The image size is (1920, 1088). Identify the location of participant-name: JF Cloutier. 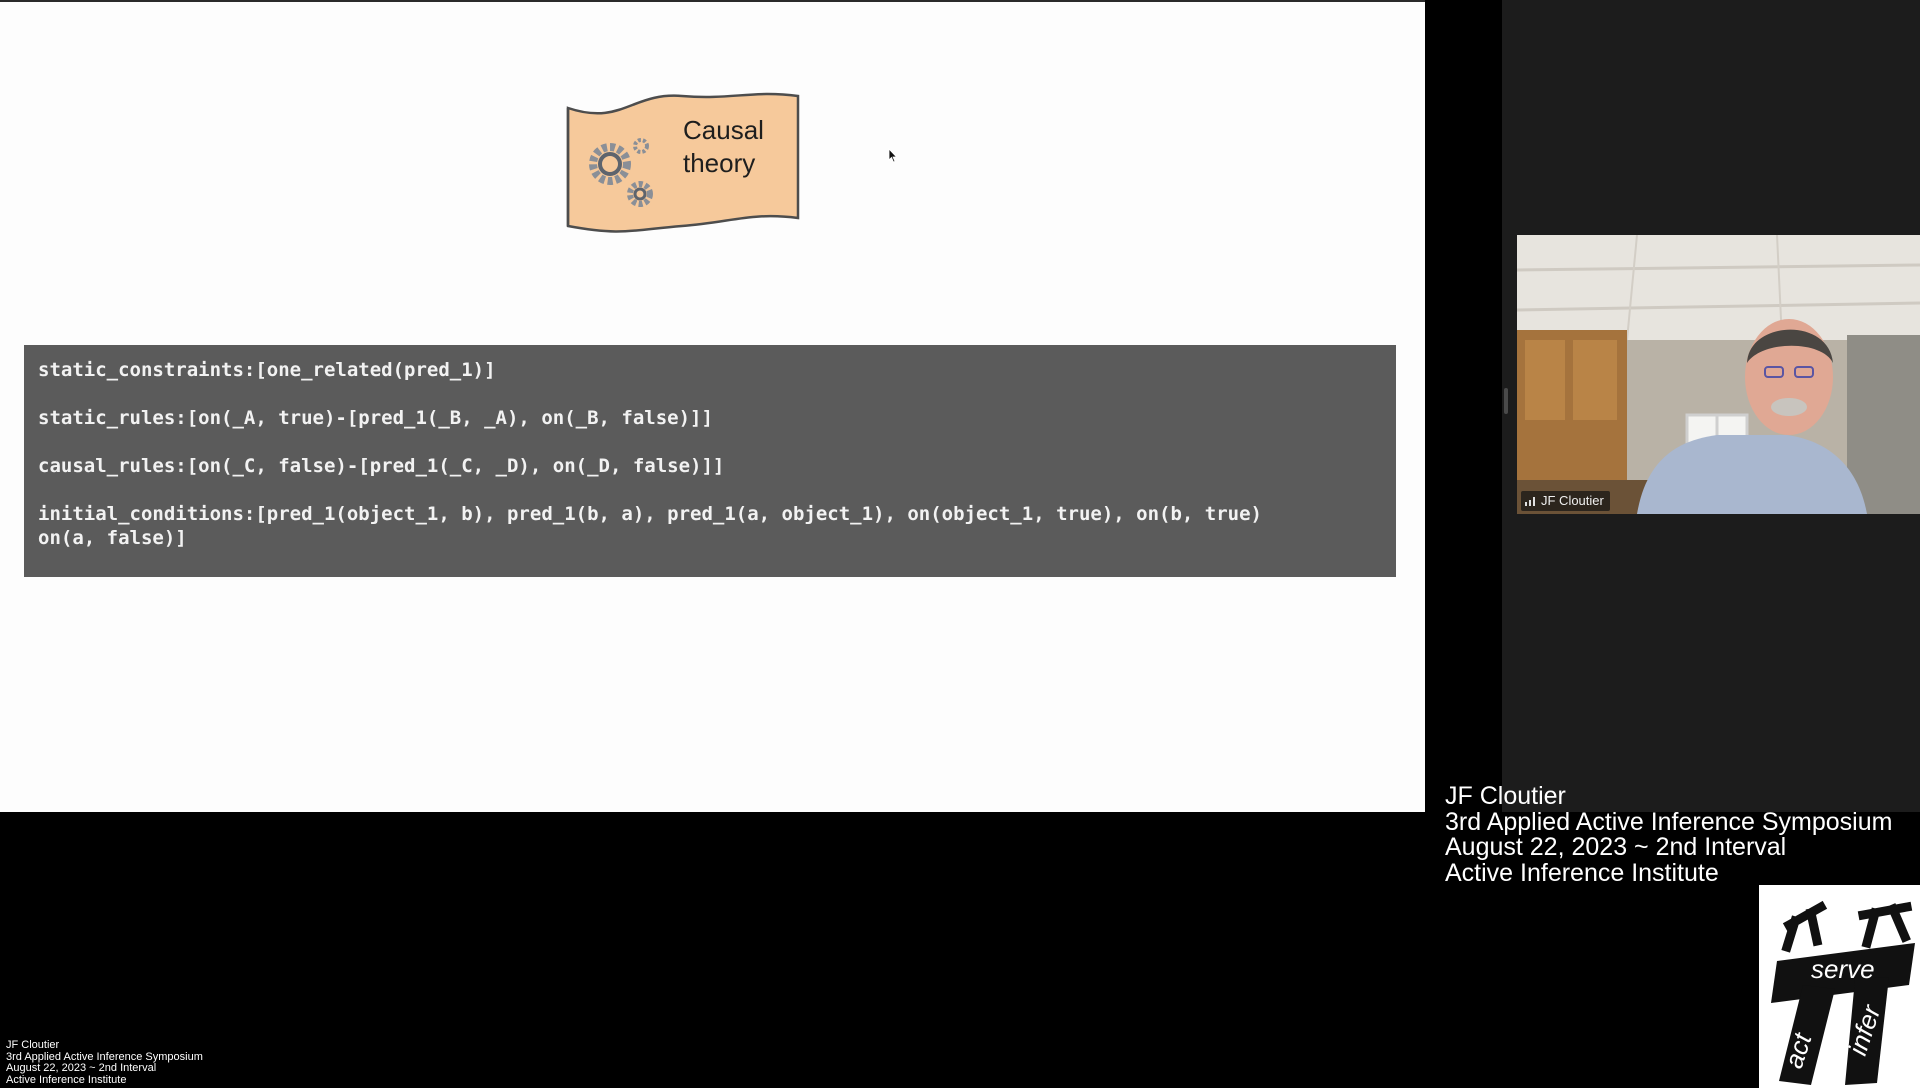
(1572, 500).